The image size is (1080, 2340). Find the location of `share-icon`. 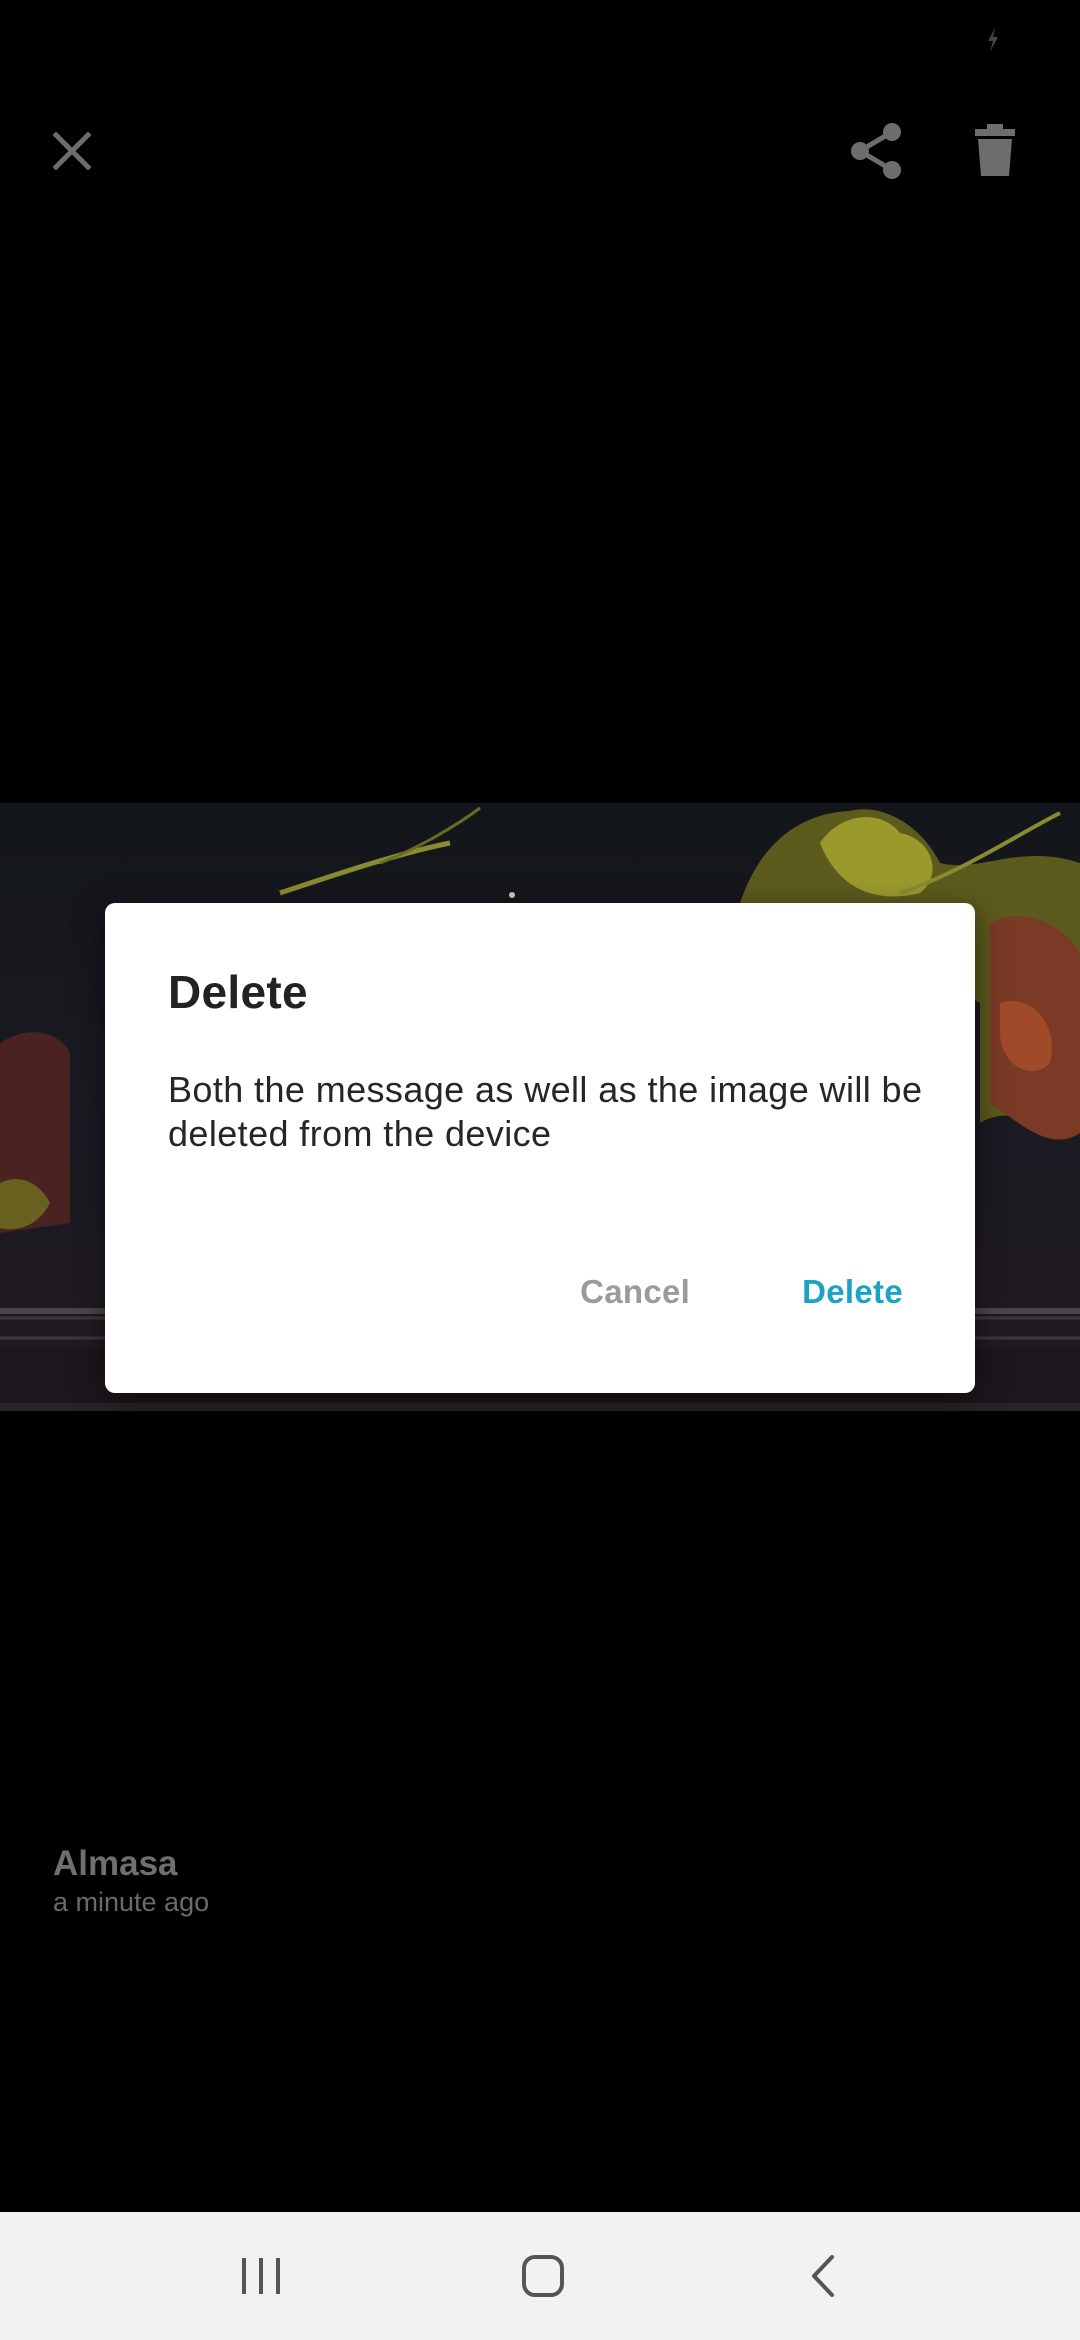

share-icon is located at coordinates (876, 151).